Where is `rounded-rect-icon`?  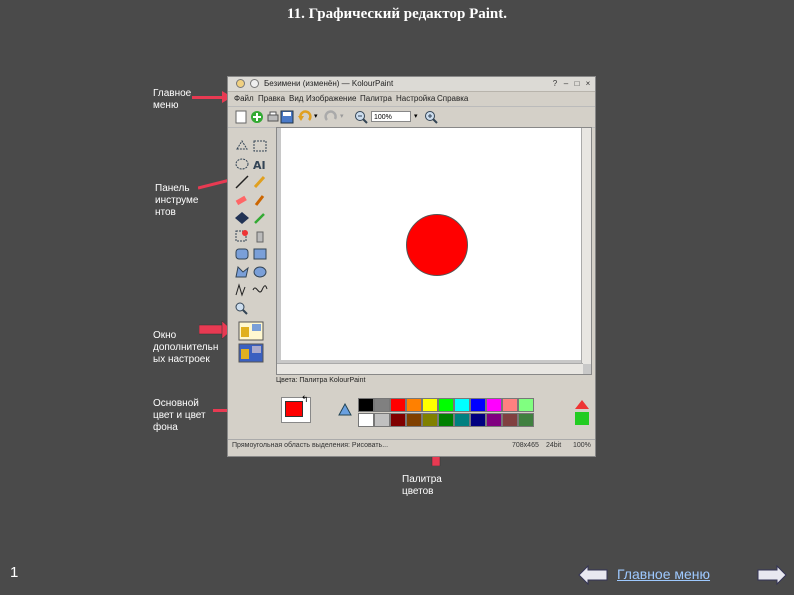 rounded-rect-icon is located at coordinates (242, 254).